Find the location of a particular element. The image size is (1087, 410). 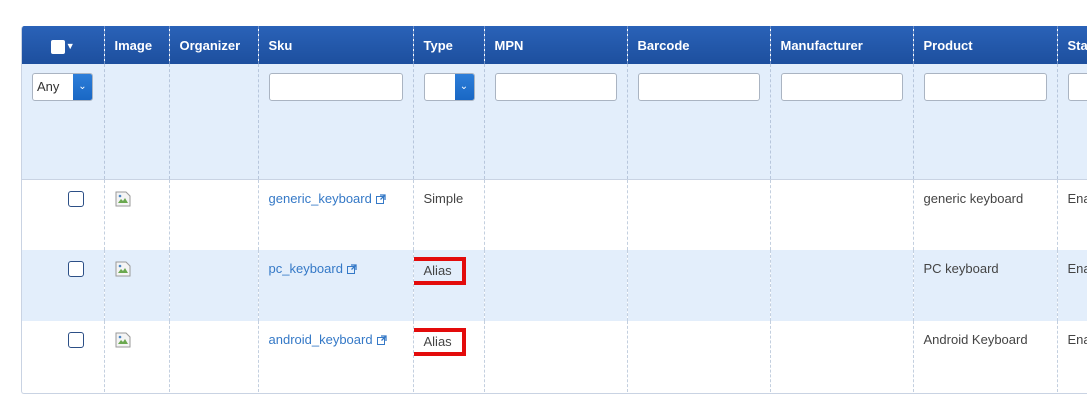

column-header-type: Type is located at coordinates (449, 45).